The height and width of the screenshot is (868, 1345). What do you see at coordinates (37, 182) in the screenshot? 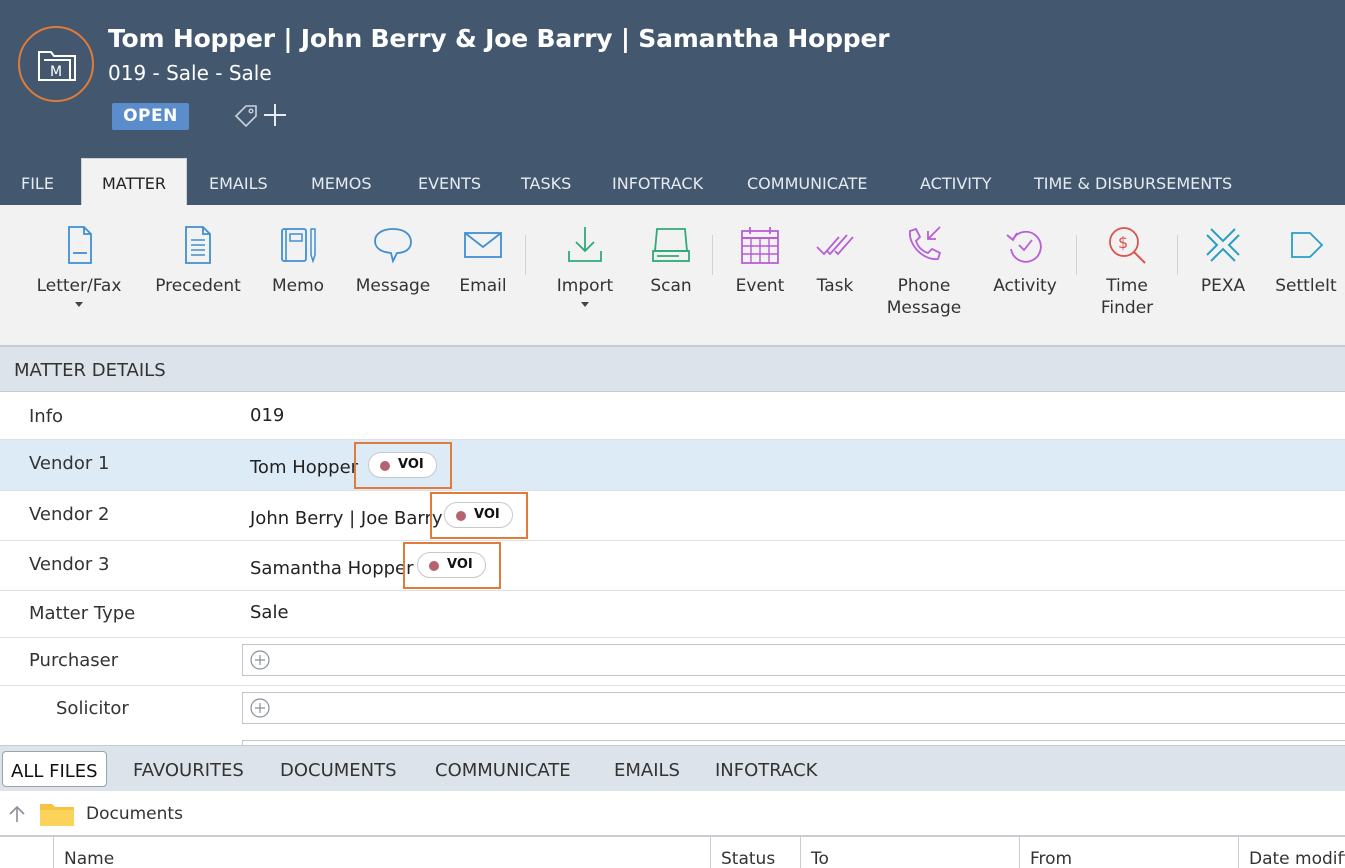
I see `tab-file: FILE` at bounding box center [37, 182].